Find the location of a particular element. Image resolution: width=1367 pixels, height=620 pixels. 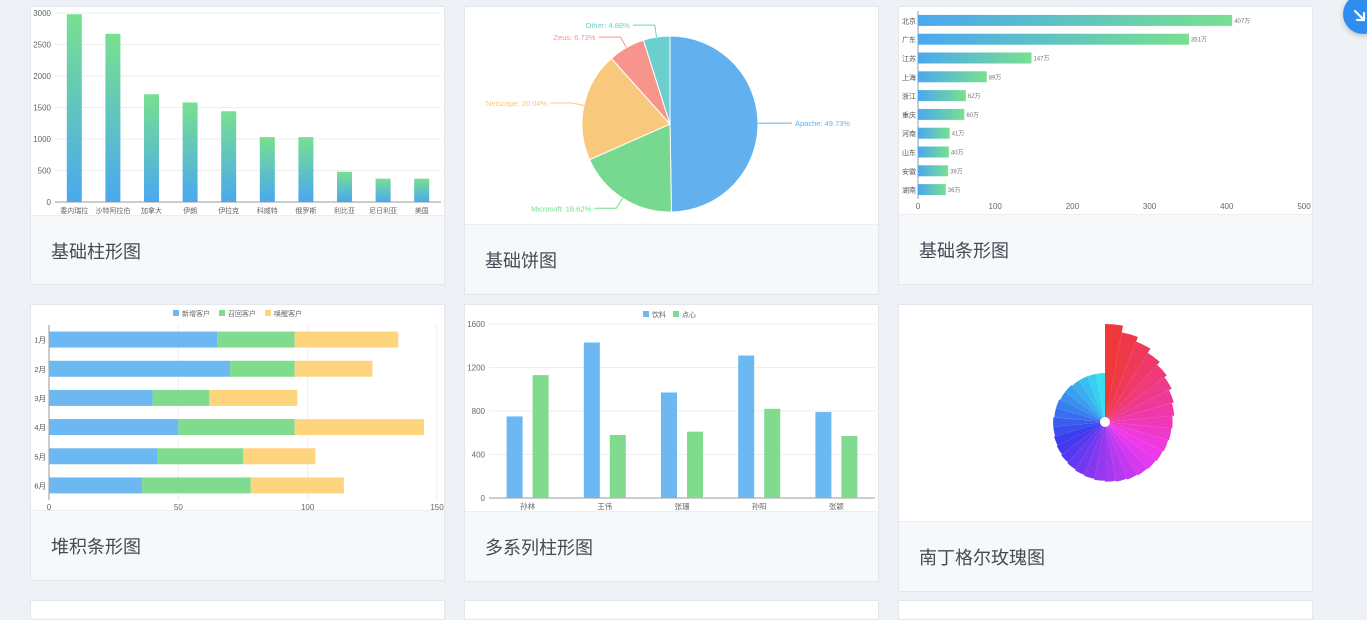

slice-label: Other: 4.88% is located at coordinates (608, 25).